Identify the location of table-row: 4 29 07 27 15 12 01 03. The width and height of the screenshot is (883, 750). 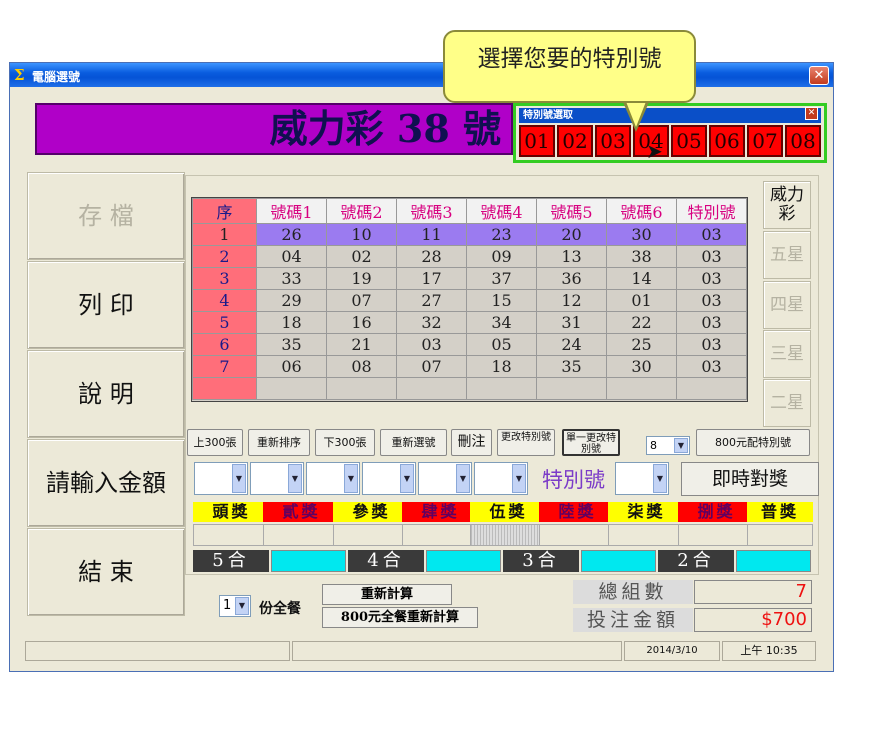
(469, 300).